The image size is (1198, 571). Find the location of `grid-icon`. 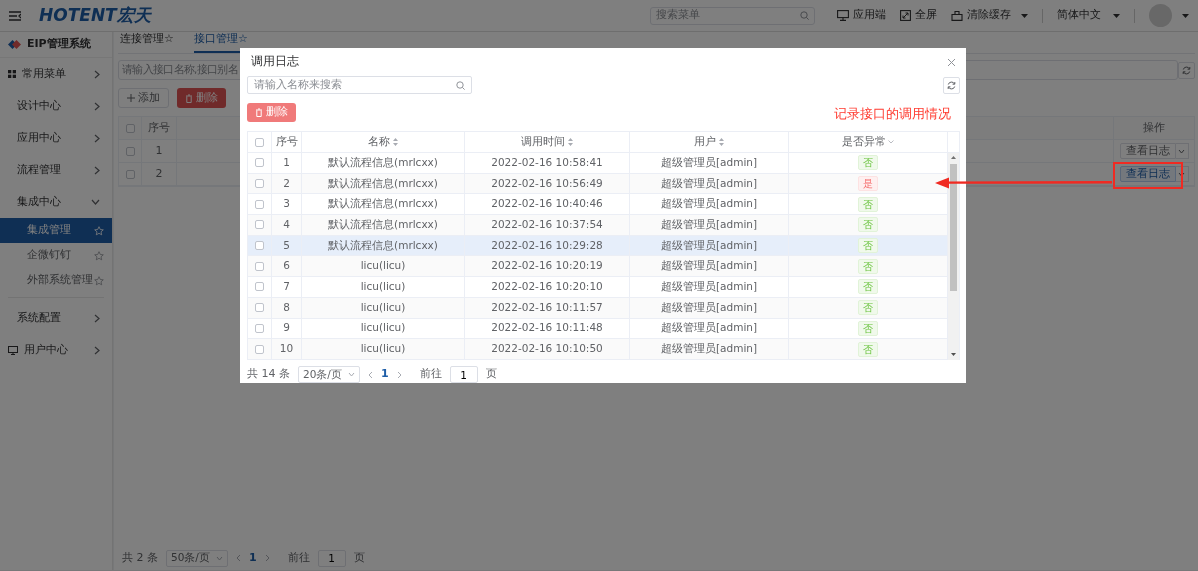

grid-icon is located at coordinates (12, 74).